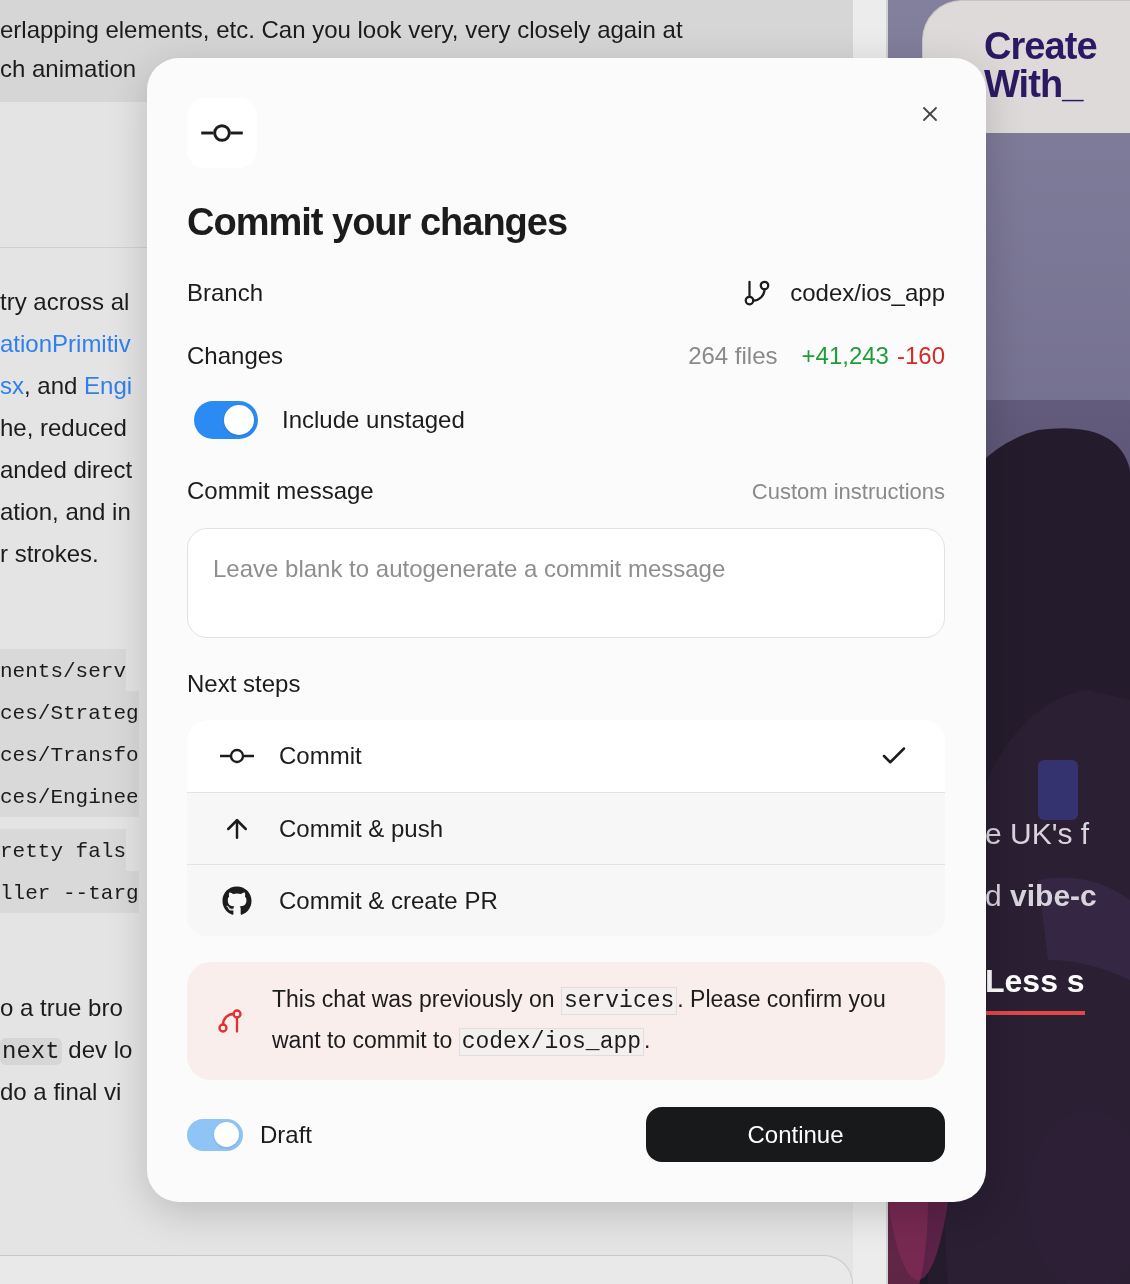  I want to click on text-line: try across al, so click(65, 302).